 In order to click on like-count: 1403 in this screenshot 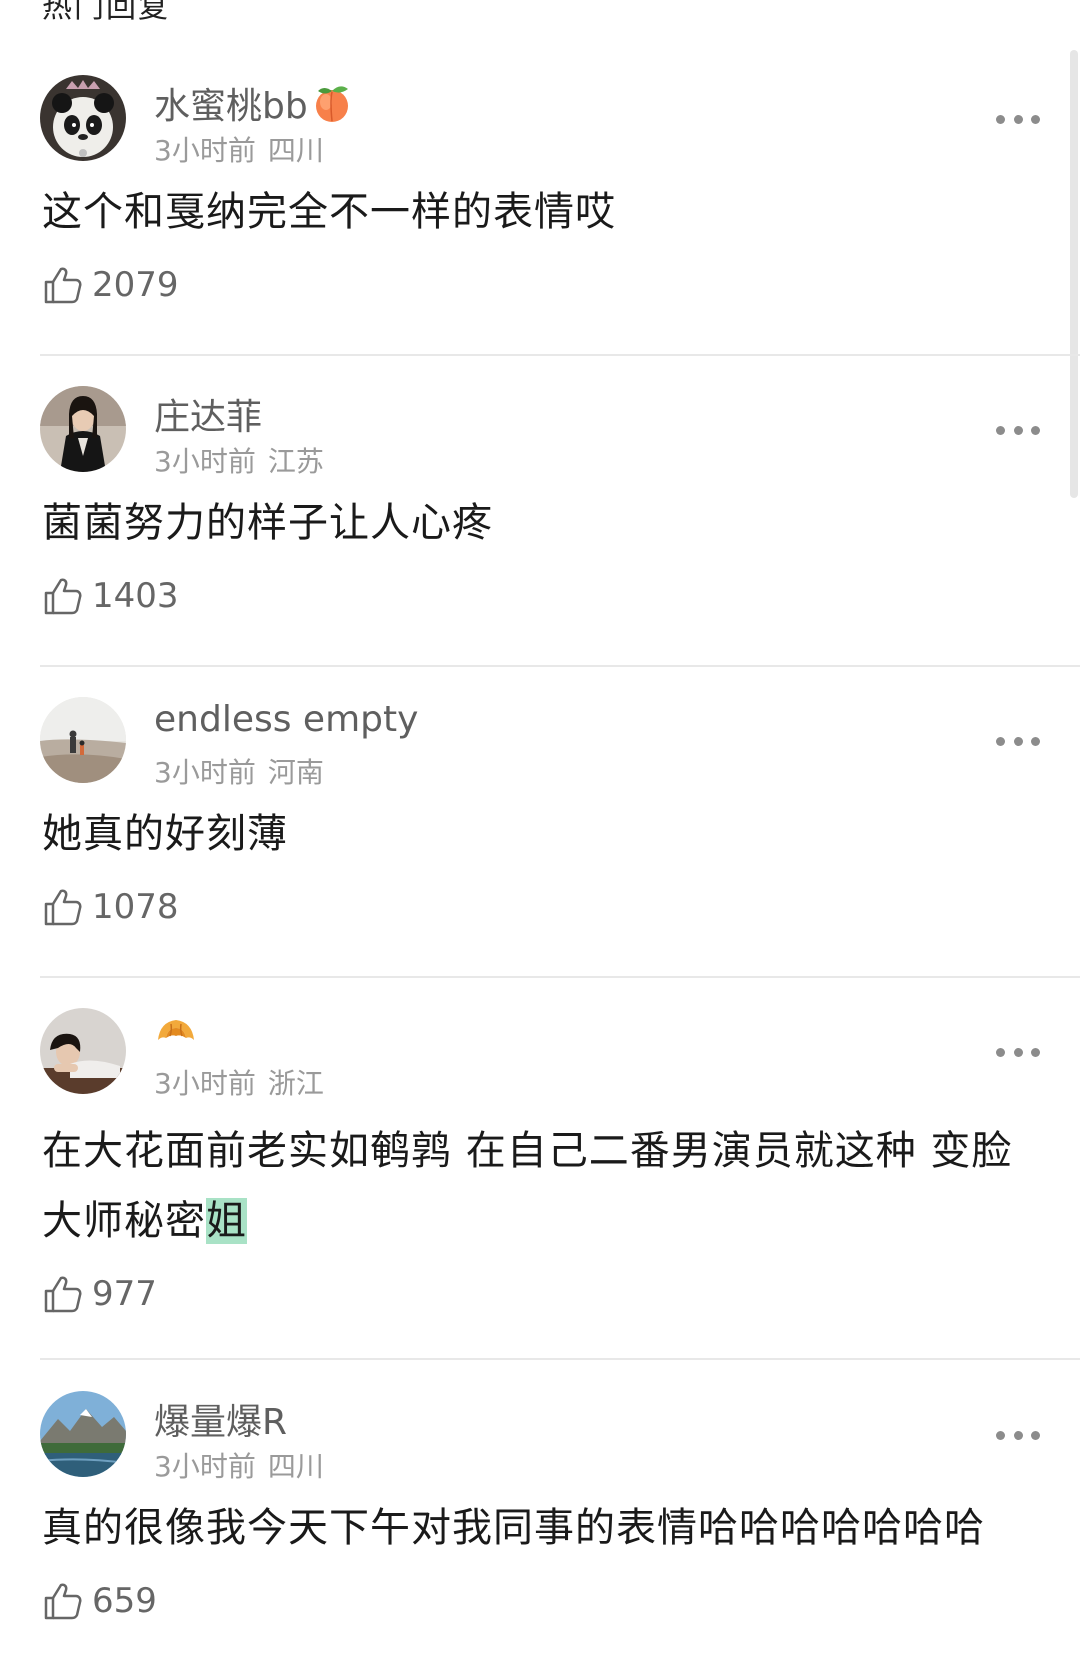, I will do `click(135, 596)`.